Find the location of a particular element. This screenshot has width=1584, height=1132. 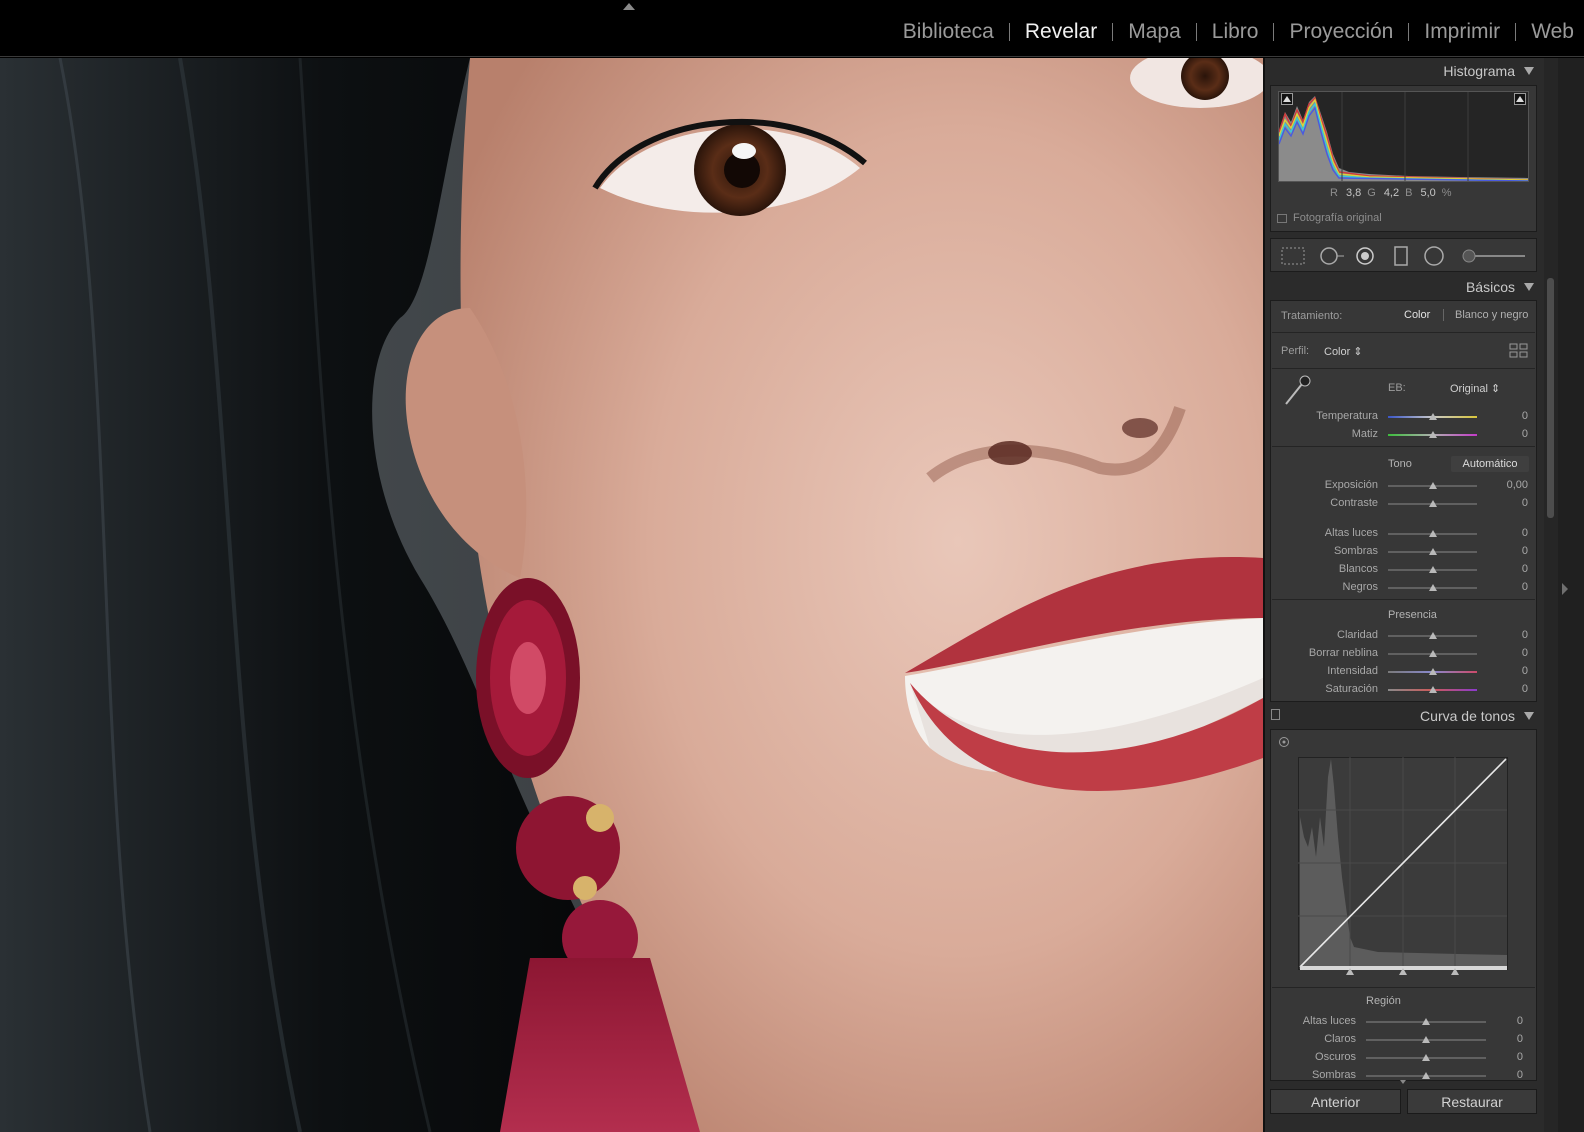

slider-value-saturation: 0 is located at coordinates (1503, 689).